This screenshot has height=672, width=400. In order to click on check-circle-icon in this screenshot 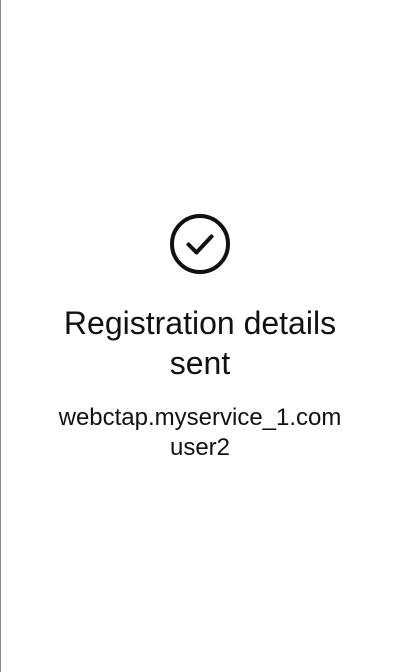, I will do `click(200, 244)`.